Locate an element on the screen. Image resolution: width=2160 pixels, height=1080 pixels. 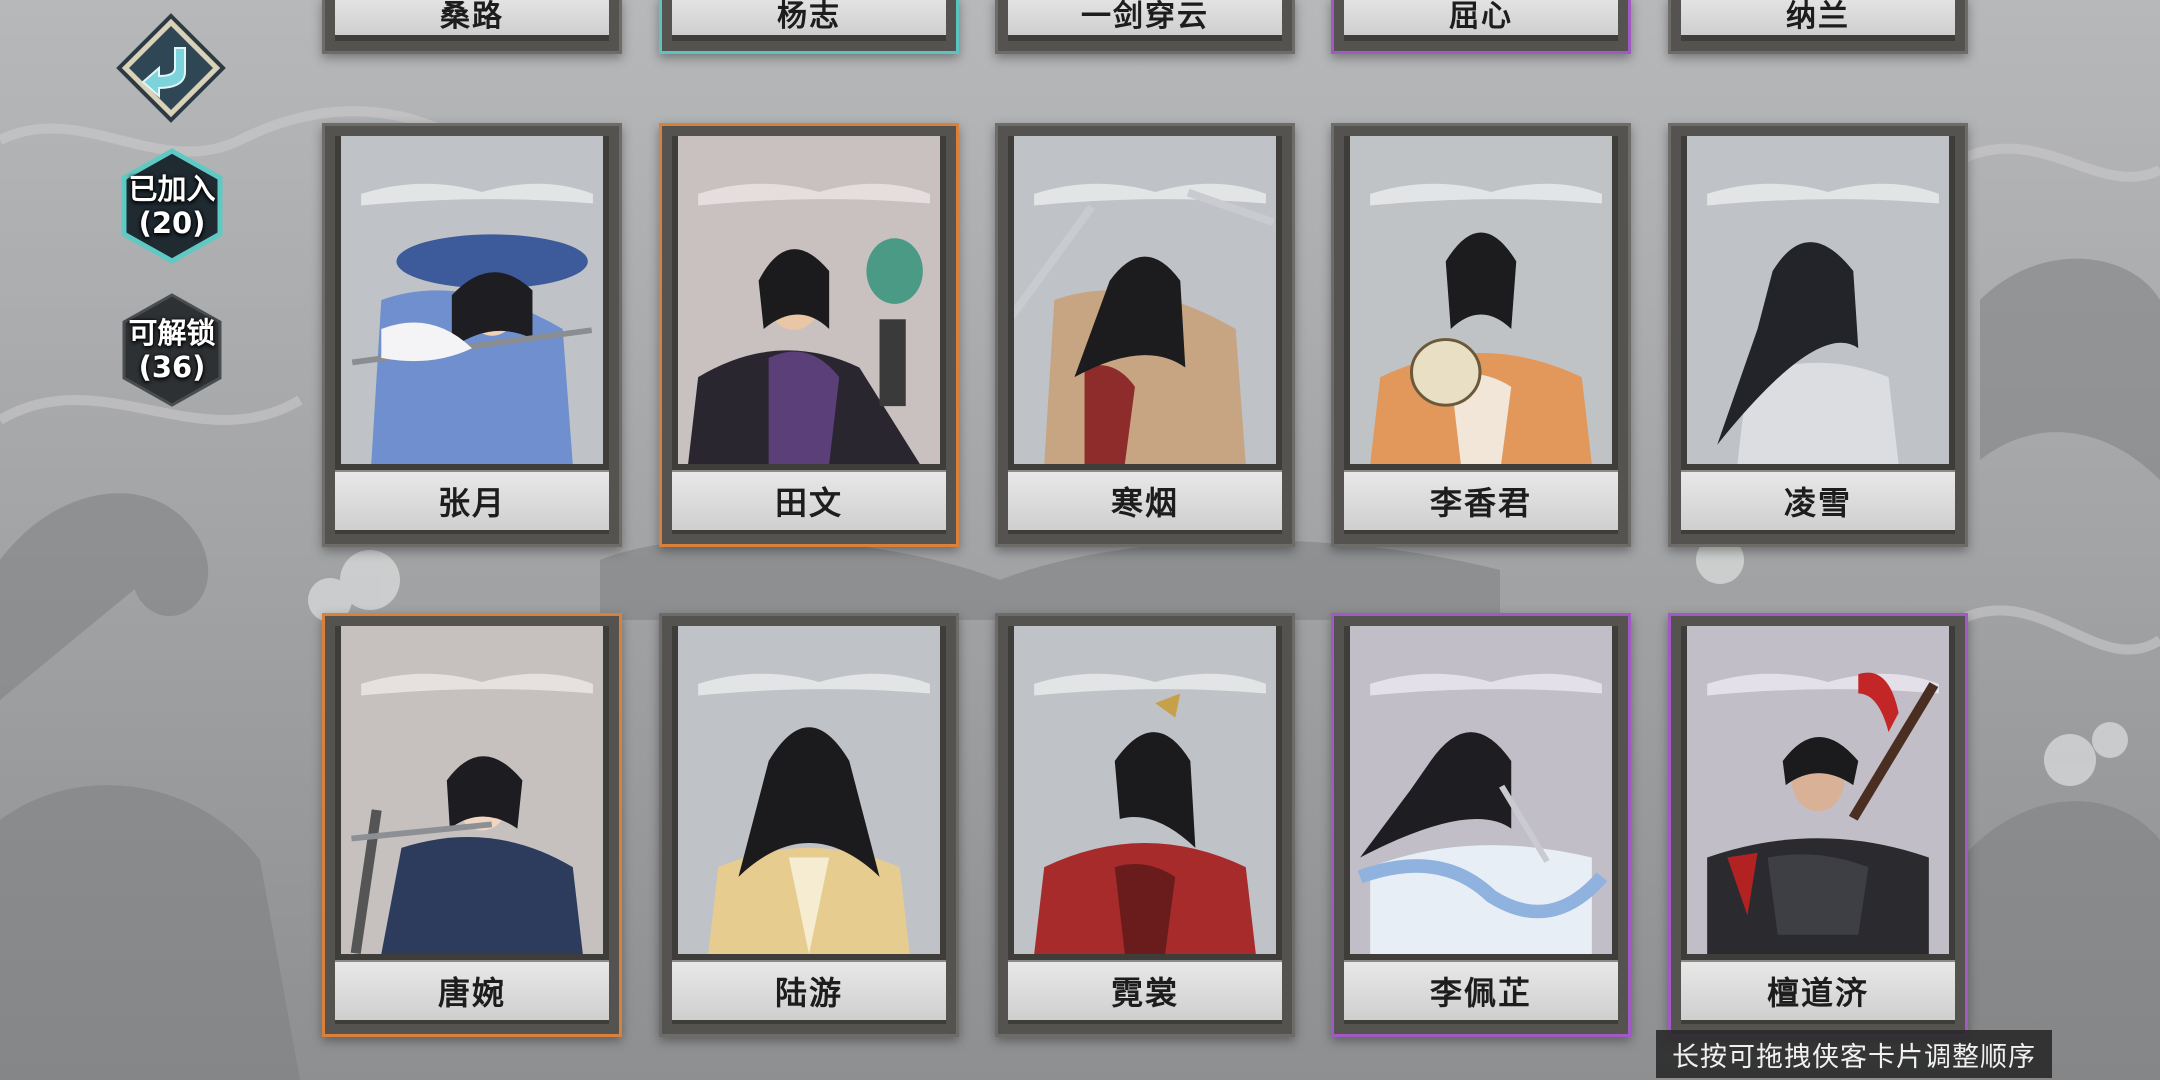
hero-name: 一剑穿云 is located at coordinates (1145, 17).